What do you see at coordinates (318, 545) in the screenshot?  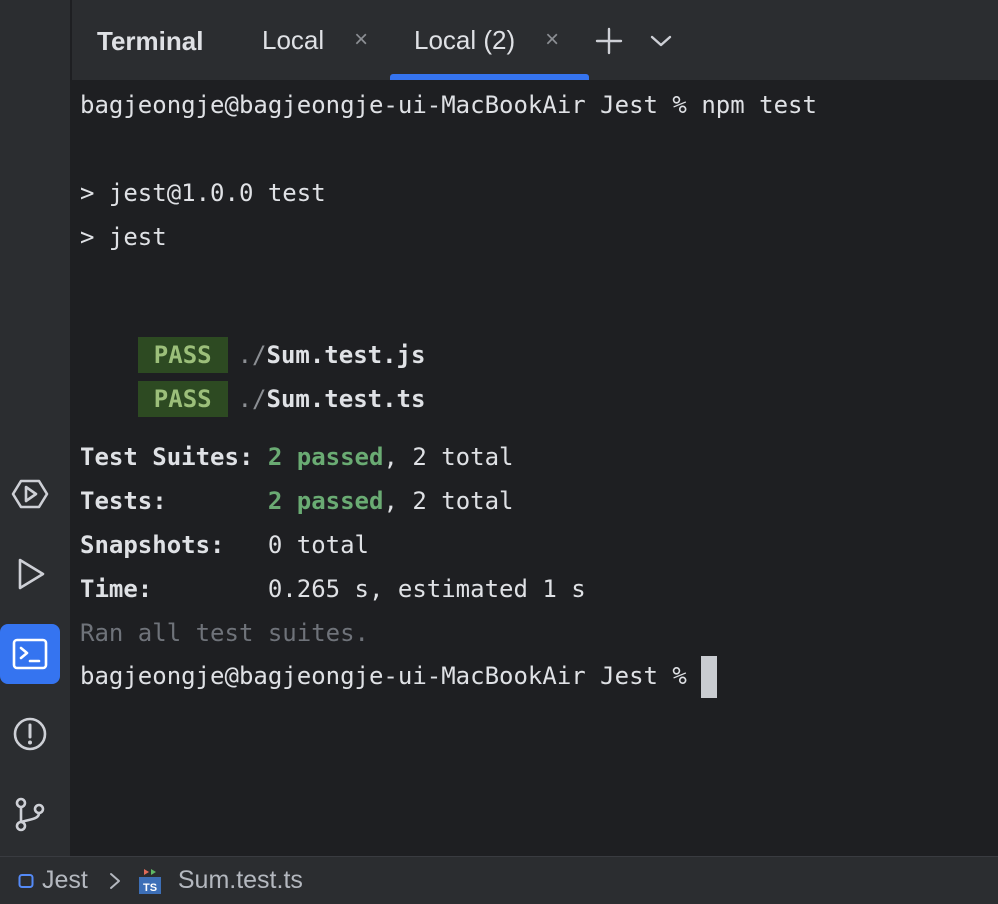 I see `snapshots-value: 0 total` at bounding box center [318, 545].